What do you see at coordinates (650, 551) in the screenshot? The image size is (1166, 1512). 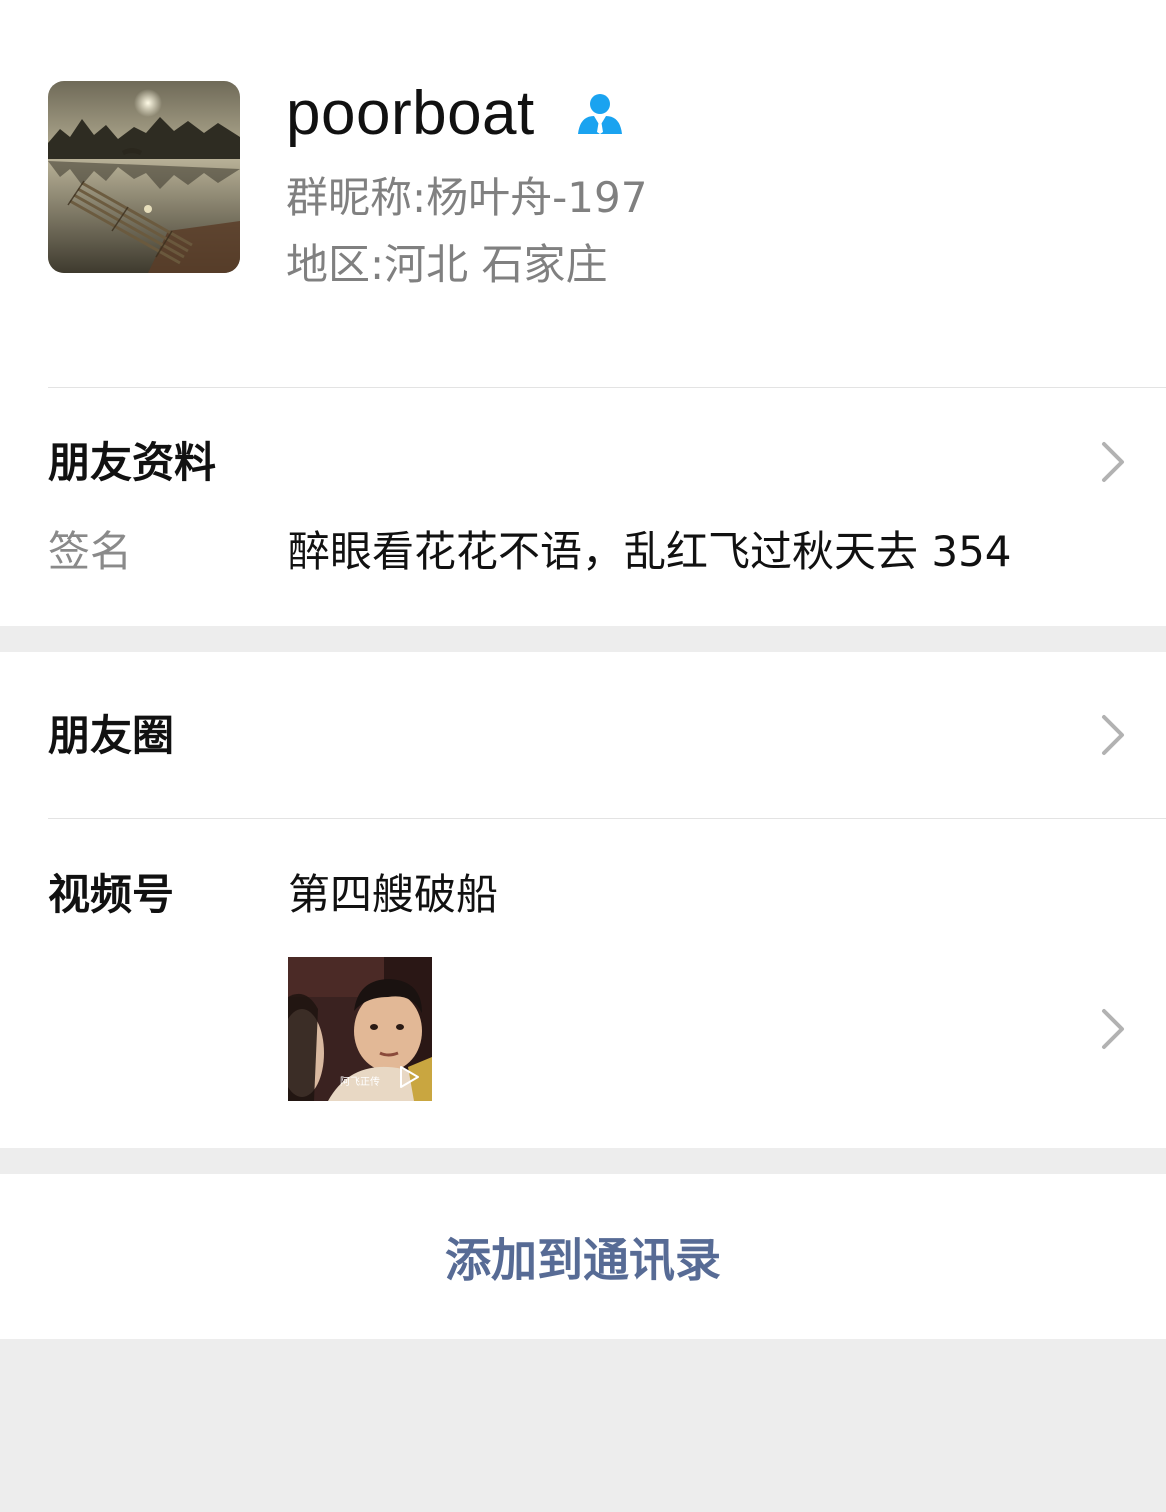 I see `signature-value: 醉眼看花花不语，乱红飞过秋天去 354` at bounding box center [650, 551].